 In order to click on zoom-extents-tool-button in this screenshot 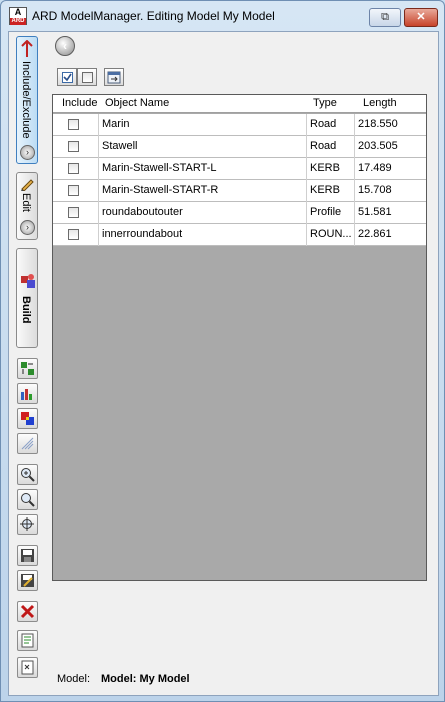, I will do `click(27, 524)`.